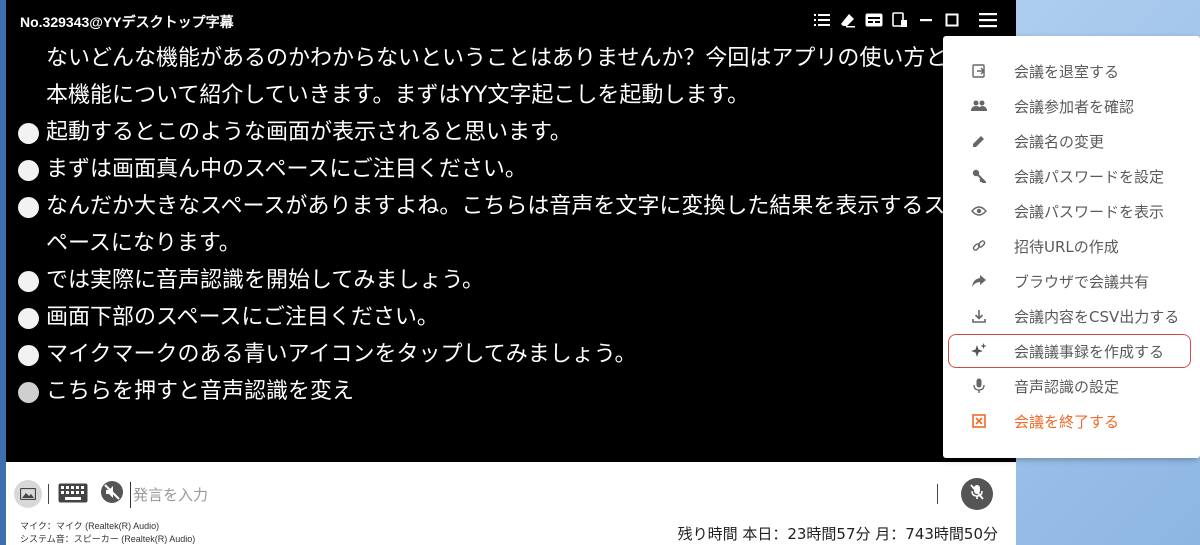  Describe the element at coordinates (979, 141) in the screenshot. I see `pencil-icon` at that location.